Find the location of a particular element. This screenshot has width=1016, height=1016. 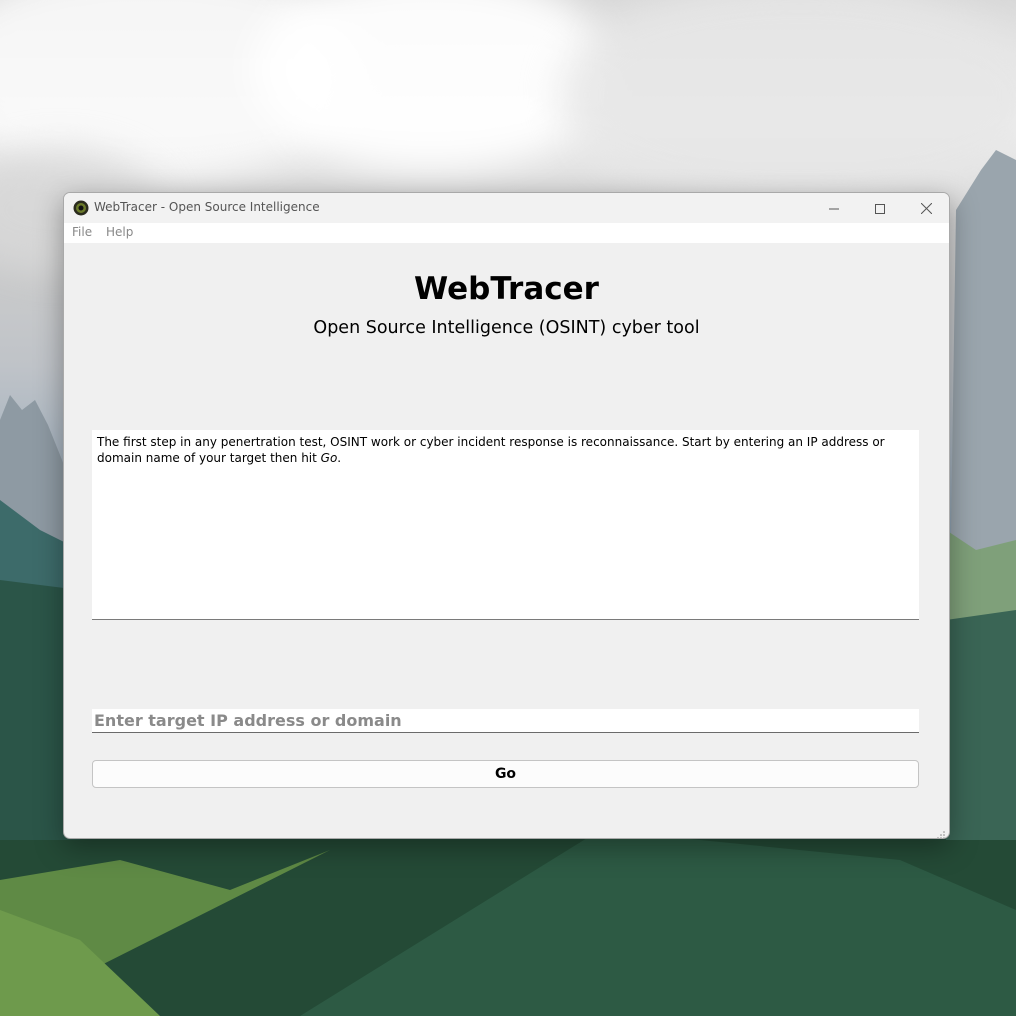

webtracer-eye-icon is located at coordinates (81, 208).